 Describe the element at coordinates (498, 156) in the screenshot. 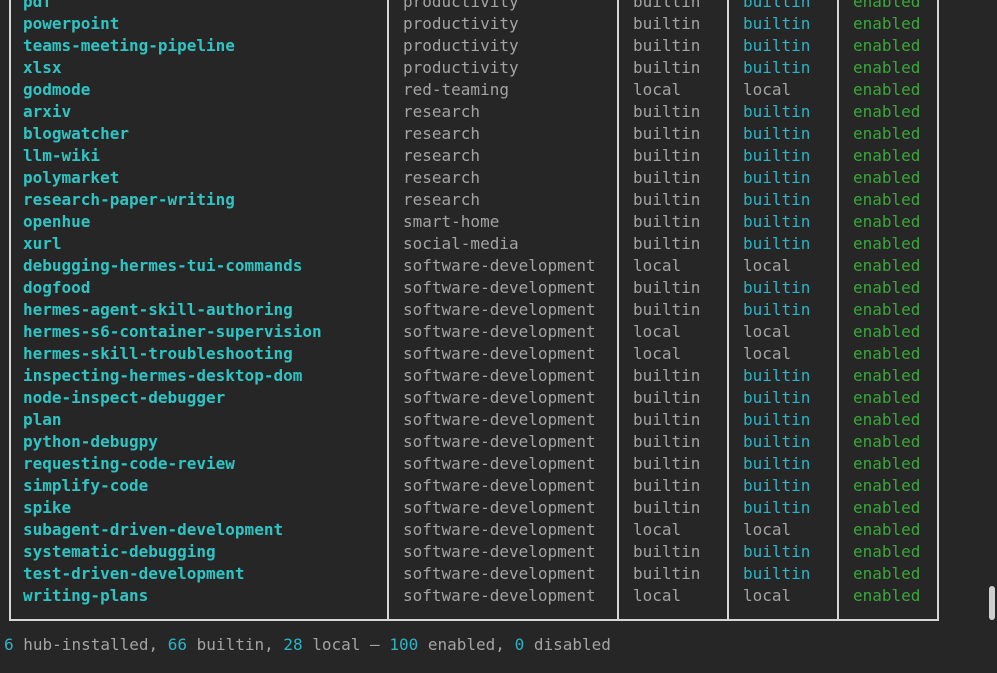

I see `table-row: llm-wiki research builtin builtin enabled` at that location.